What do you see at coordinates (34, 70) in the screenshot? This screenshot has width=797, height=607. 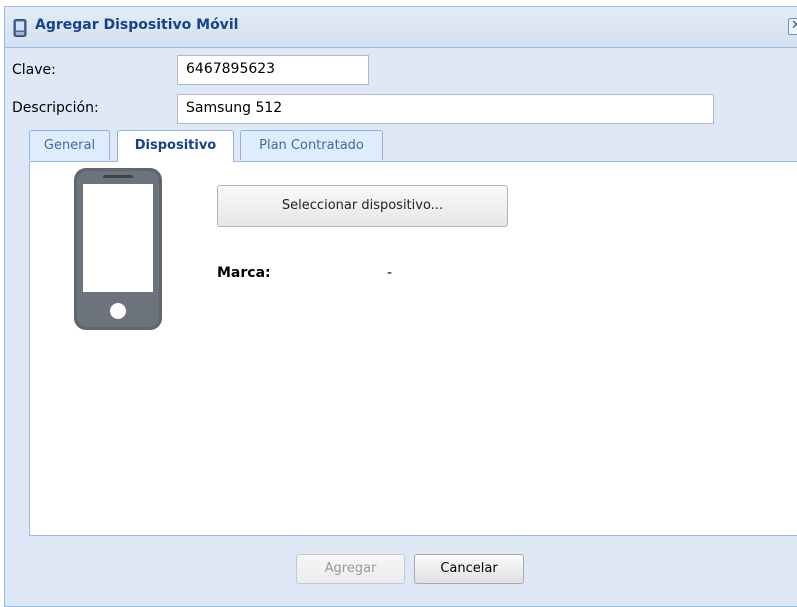 I see `clave-label: Clave:` at bounding box center [34, 70].